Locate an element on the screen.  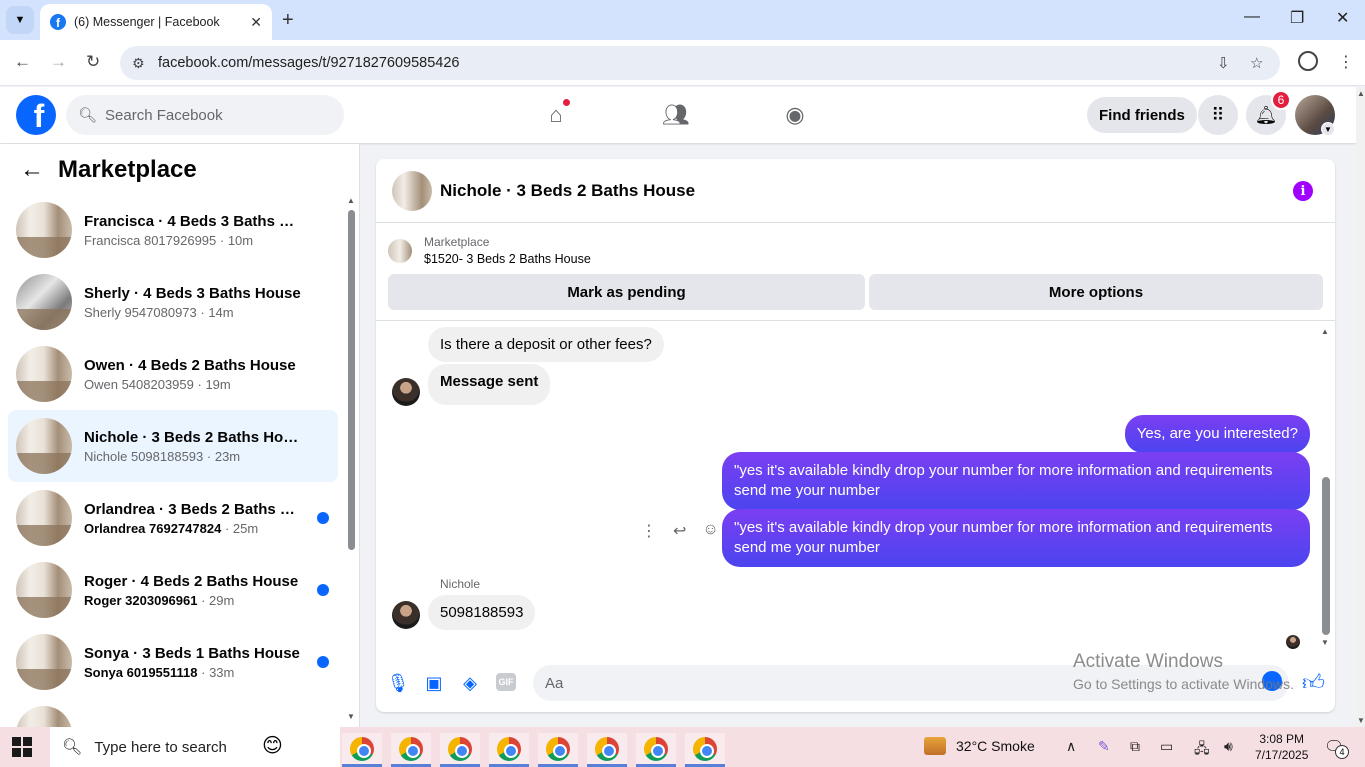
forward-button: → is located at coordinates (58, 62).